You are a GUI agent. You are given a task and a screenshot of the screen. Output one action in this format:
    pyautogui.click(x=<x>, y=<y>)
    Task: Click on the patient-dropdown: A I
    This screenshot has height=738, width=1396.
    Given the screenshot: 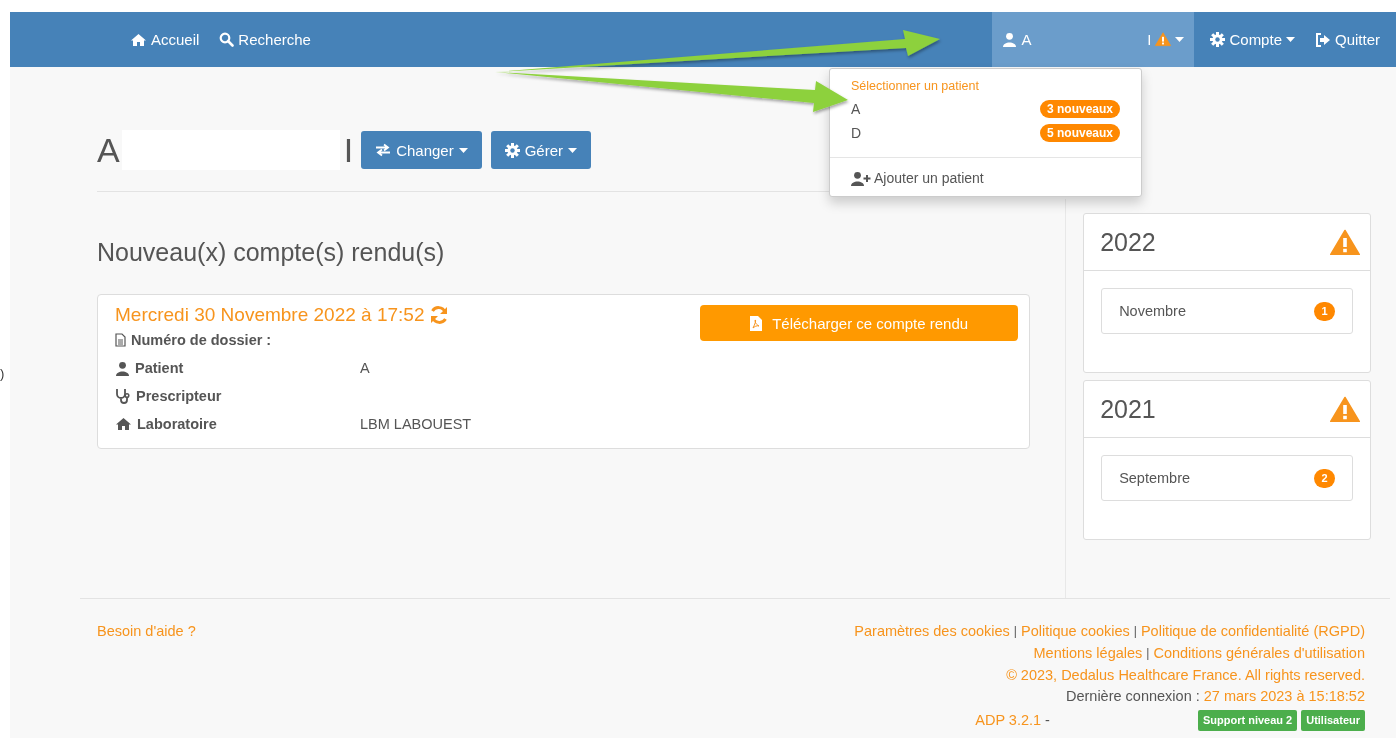 What is the action you would take?
    pyautogui.click(x=1093, y=39)
    